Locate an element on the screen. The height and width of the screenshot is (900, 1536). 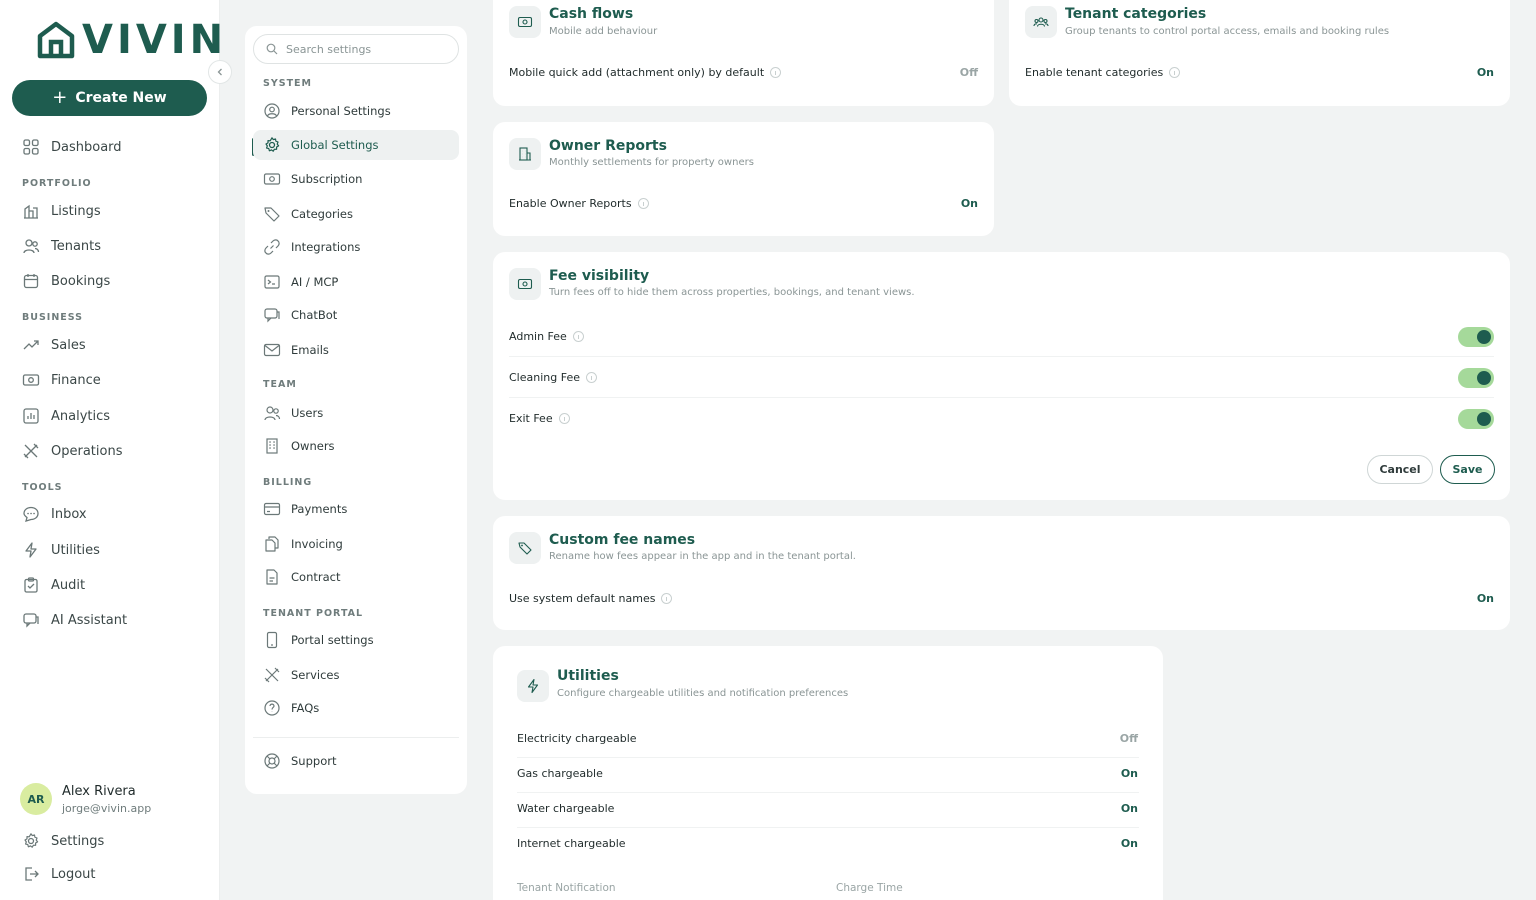
nav-ai-assistant: AI Assistant is located at coordinates (74, 620).